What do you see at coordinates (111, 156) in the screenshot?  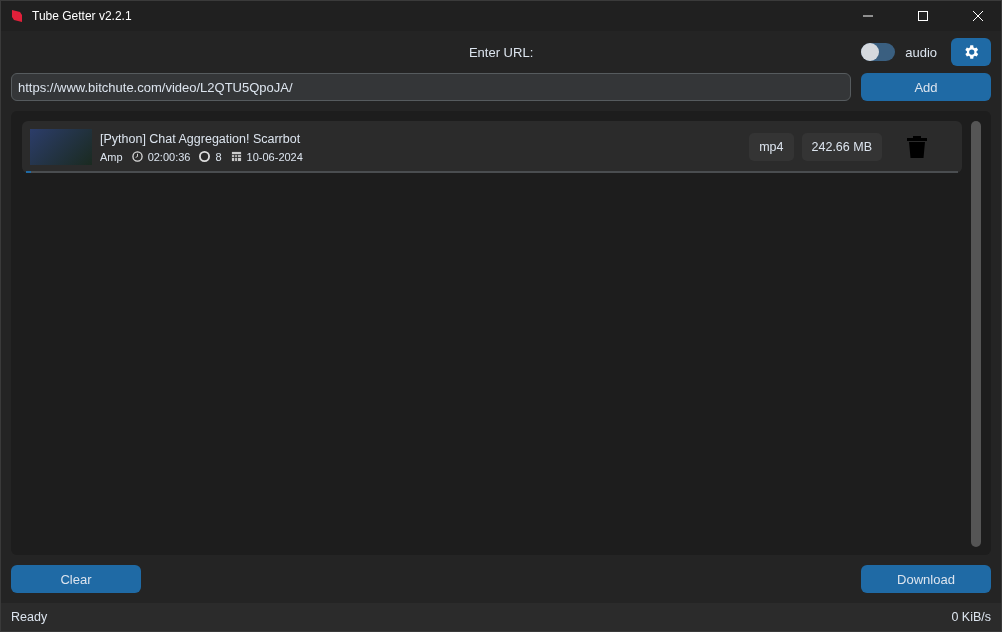 I see `channel-name: Amp` at bounding box center [111, 156].